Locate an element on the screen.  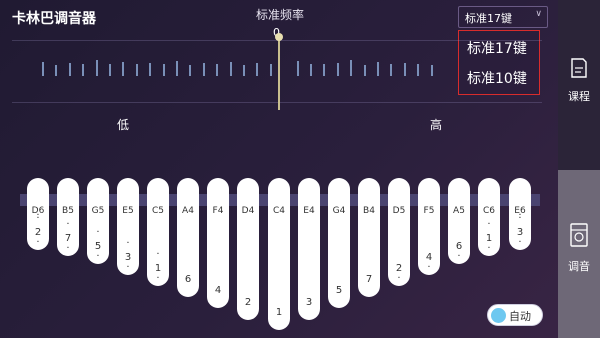
kalimba-key: D6 2 · · · is located at coordinates (38, 214).